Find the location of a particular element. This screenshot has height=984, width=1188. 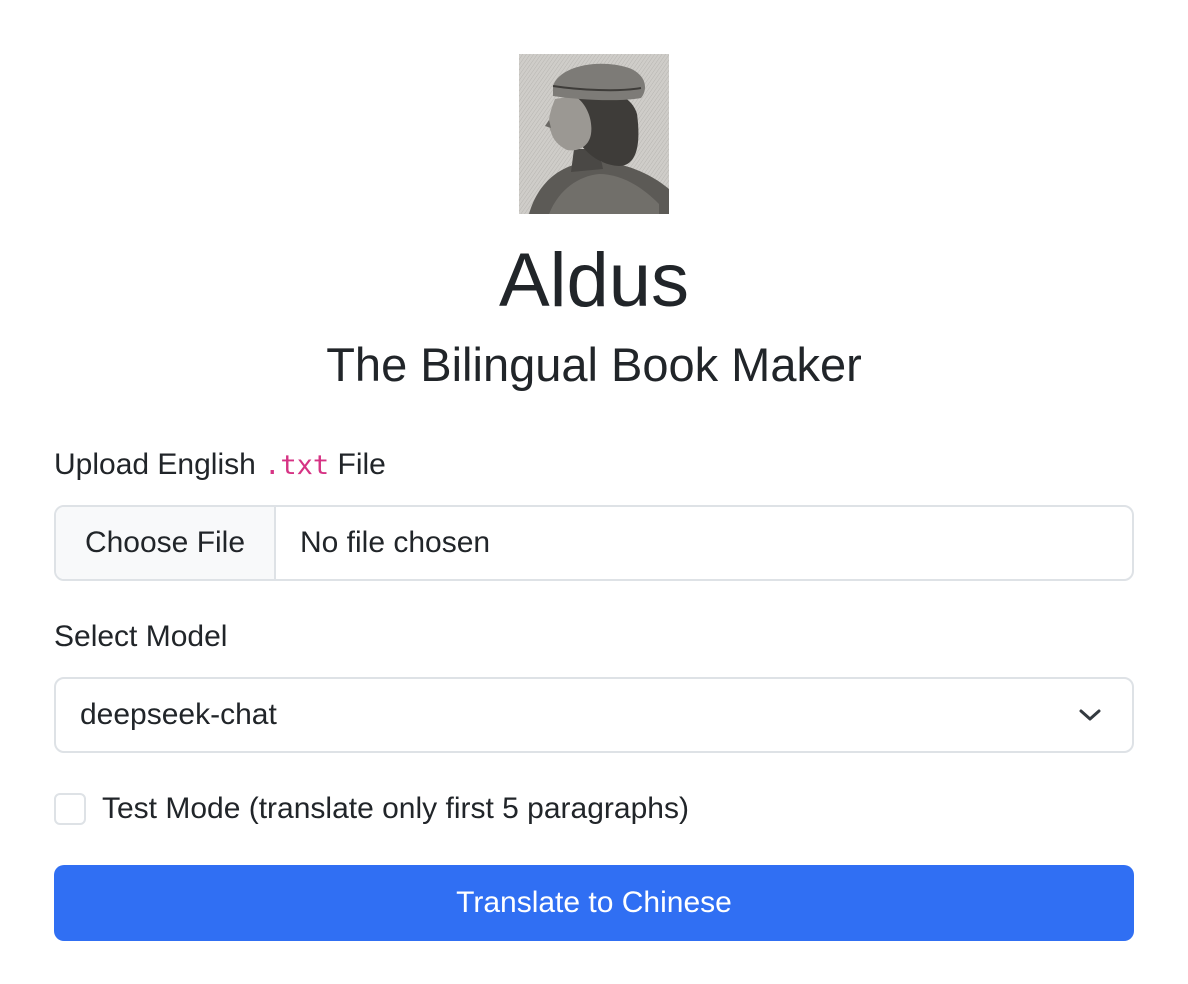

chevron-down-icon is located at coordinates (1090, 715).